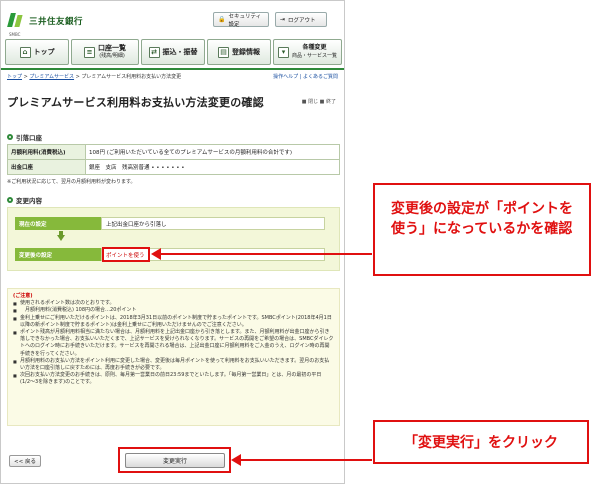  What do you see at coordinates (71, 182) in the screenshot?
I see `fee-note: ※ご利用状況に応じて、翌月の月額利用料が変わります。` at bounding box center [71, 182].